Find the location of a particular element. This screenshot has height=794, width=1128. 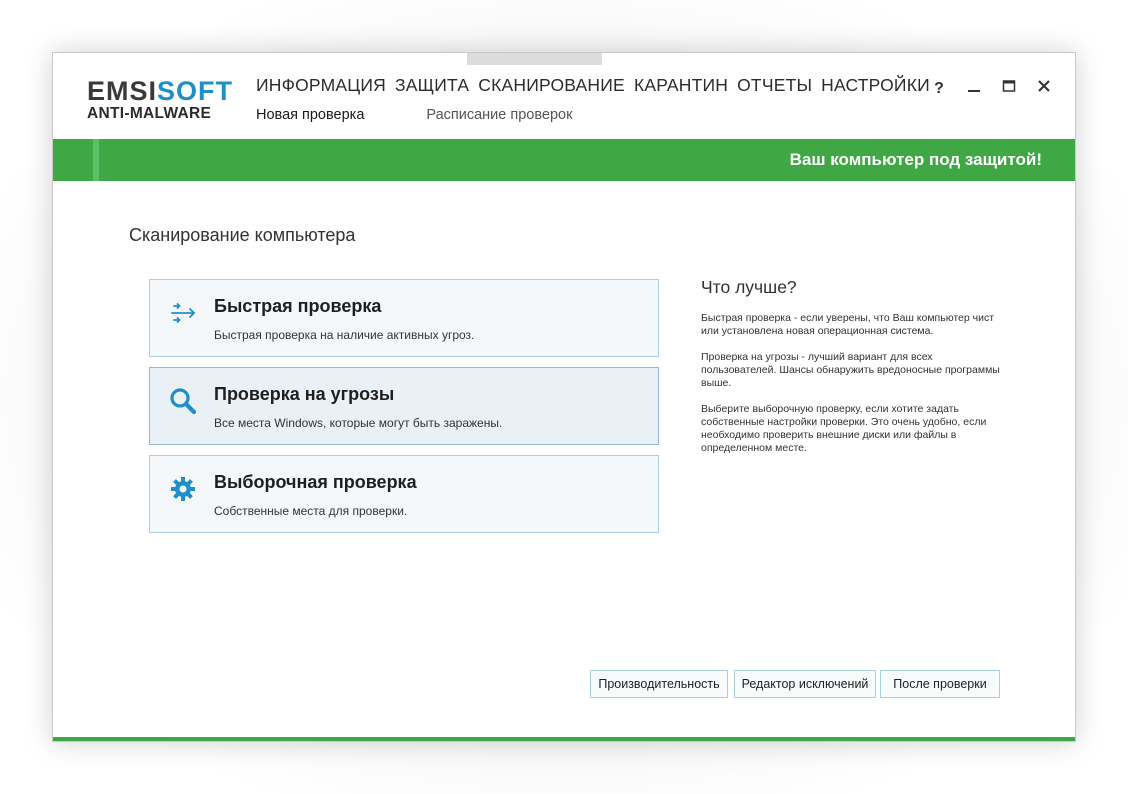

quick-scan-title: Быстрая проверка is located at coordinates (298, 306).